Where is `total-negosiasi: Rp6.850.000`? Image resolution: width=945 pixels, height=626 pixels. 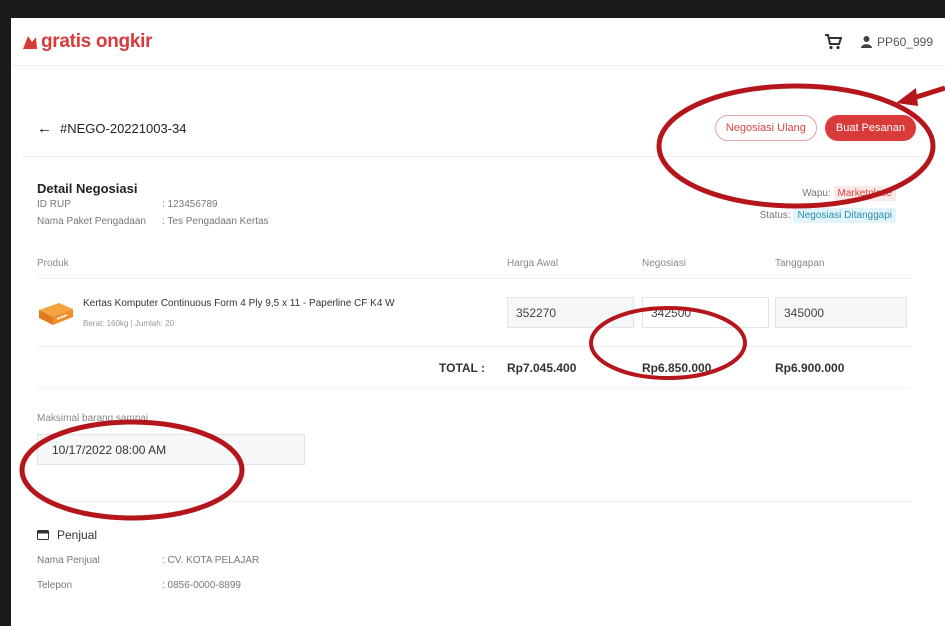 total-negosiasi: Rp6.850.000 is located at coordinates (677, 367).